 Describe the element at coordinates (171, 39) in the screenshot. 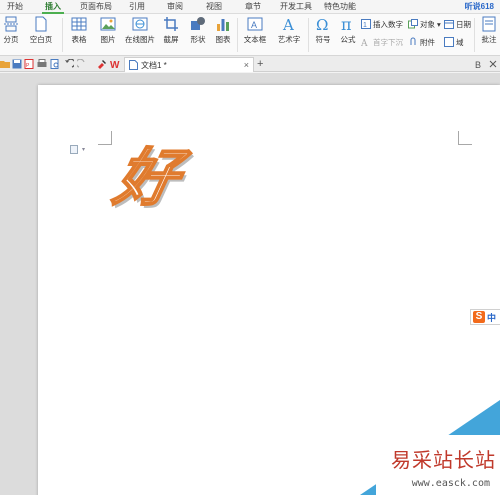

I see `screenshot-label: 截屏` at that location.